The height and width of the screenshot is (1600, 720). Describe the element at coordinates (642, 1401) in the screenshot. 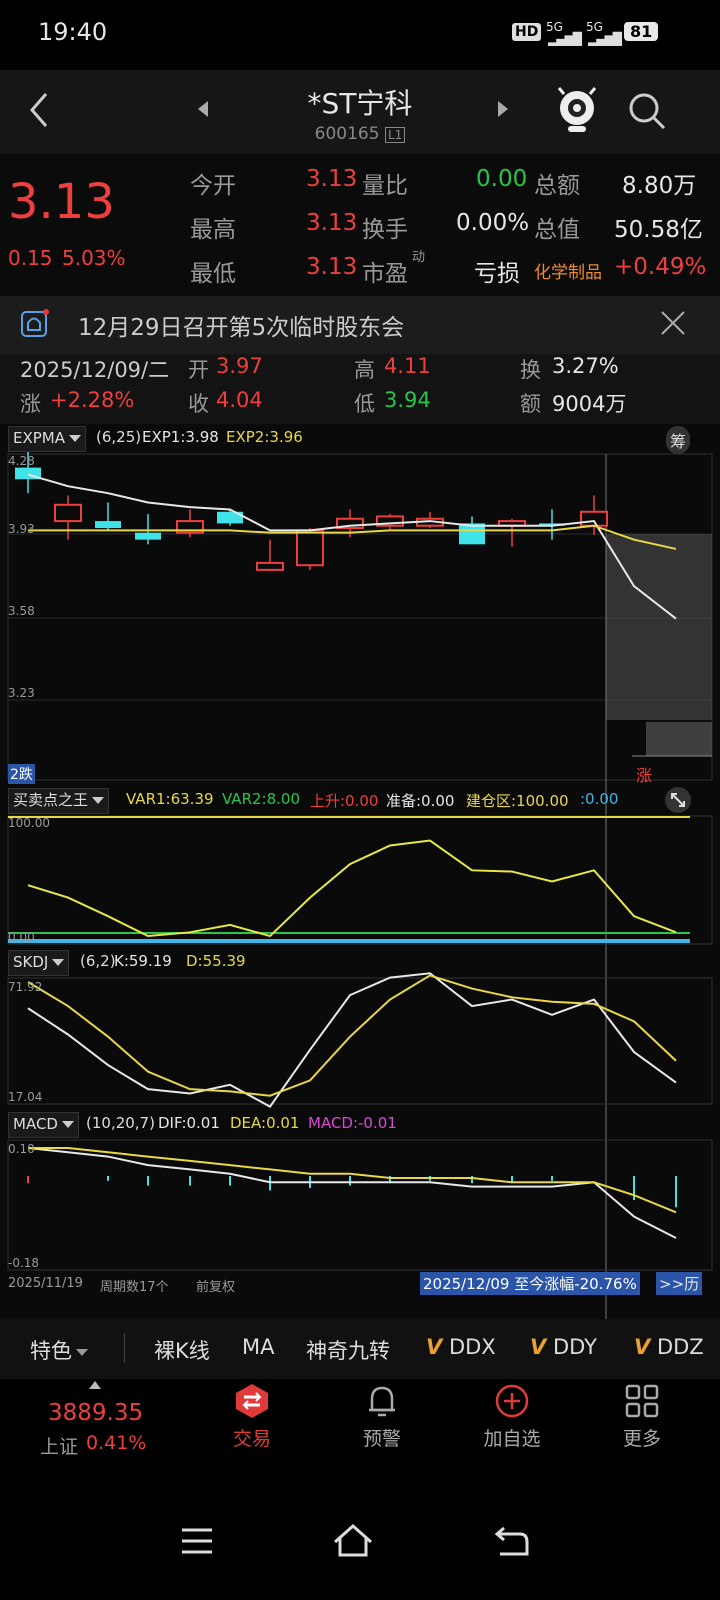

I see `grid-icon` at that location.